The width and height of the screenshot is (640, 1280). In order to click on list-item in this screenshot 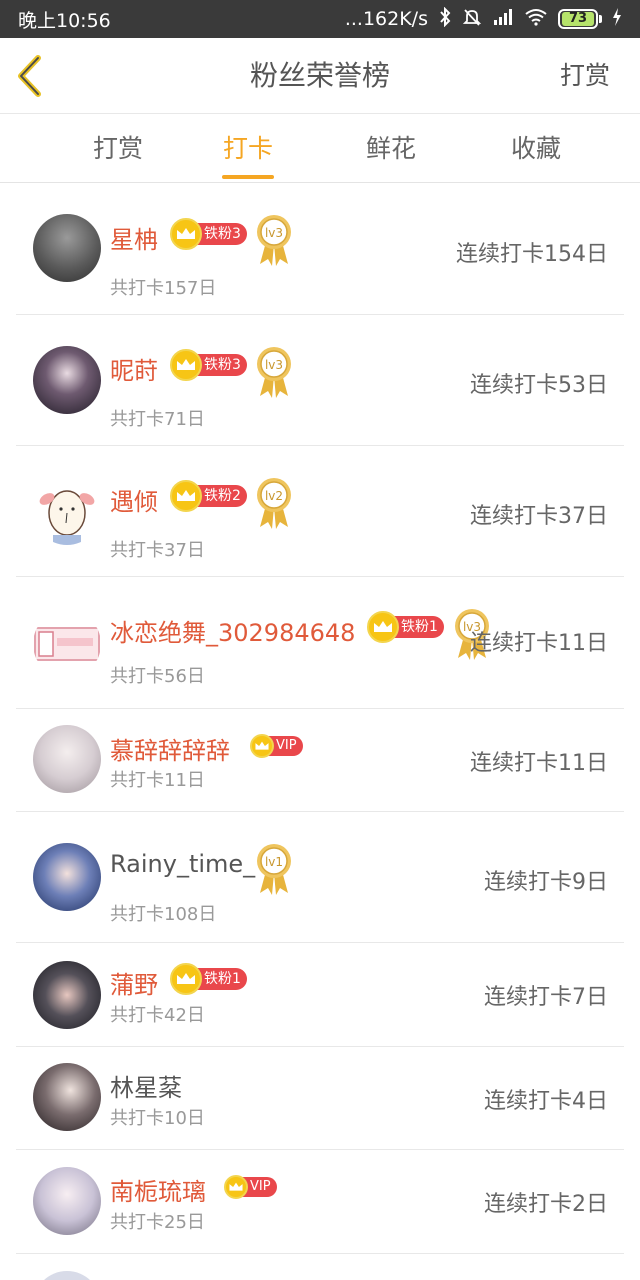, I will do `click(320, 1267)`.